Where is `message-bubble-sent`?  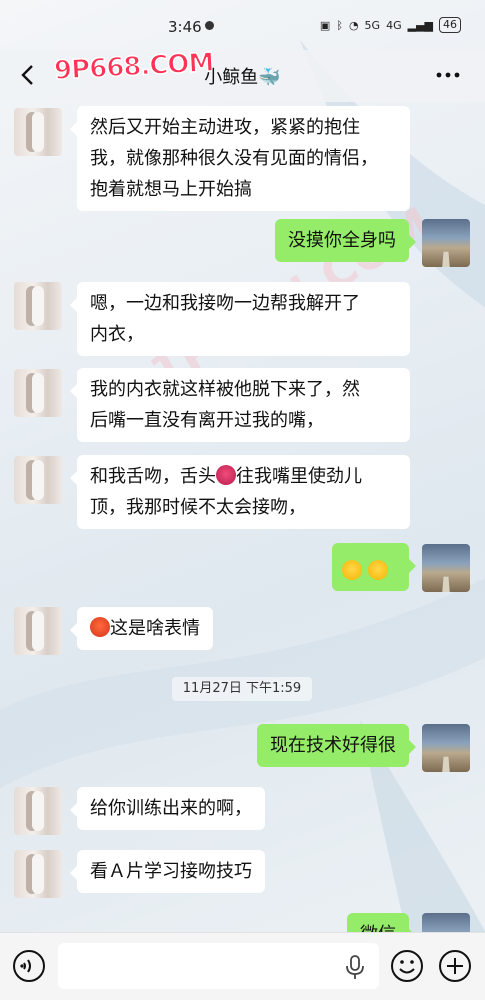
message-bubble-sent is located at coordinates (374, 567).